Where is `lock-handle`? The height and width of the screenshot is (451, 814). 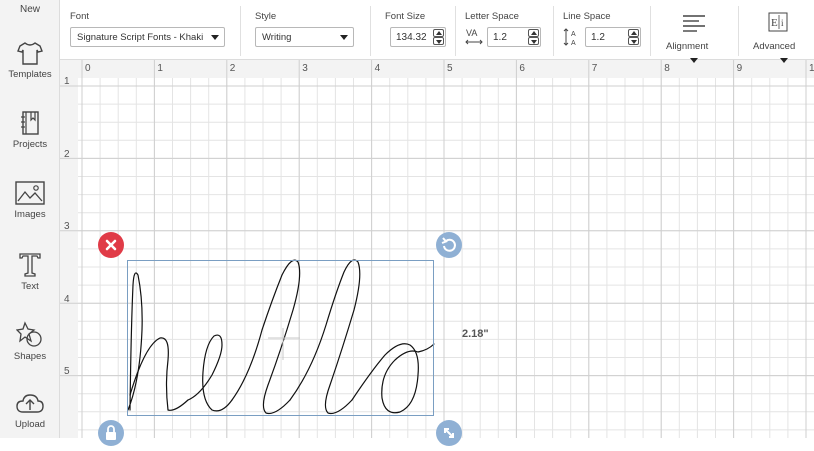
lock-handle is located at coordinates (111, 433).